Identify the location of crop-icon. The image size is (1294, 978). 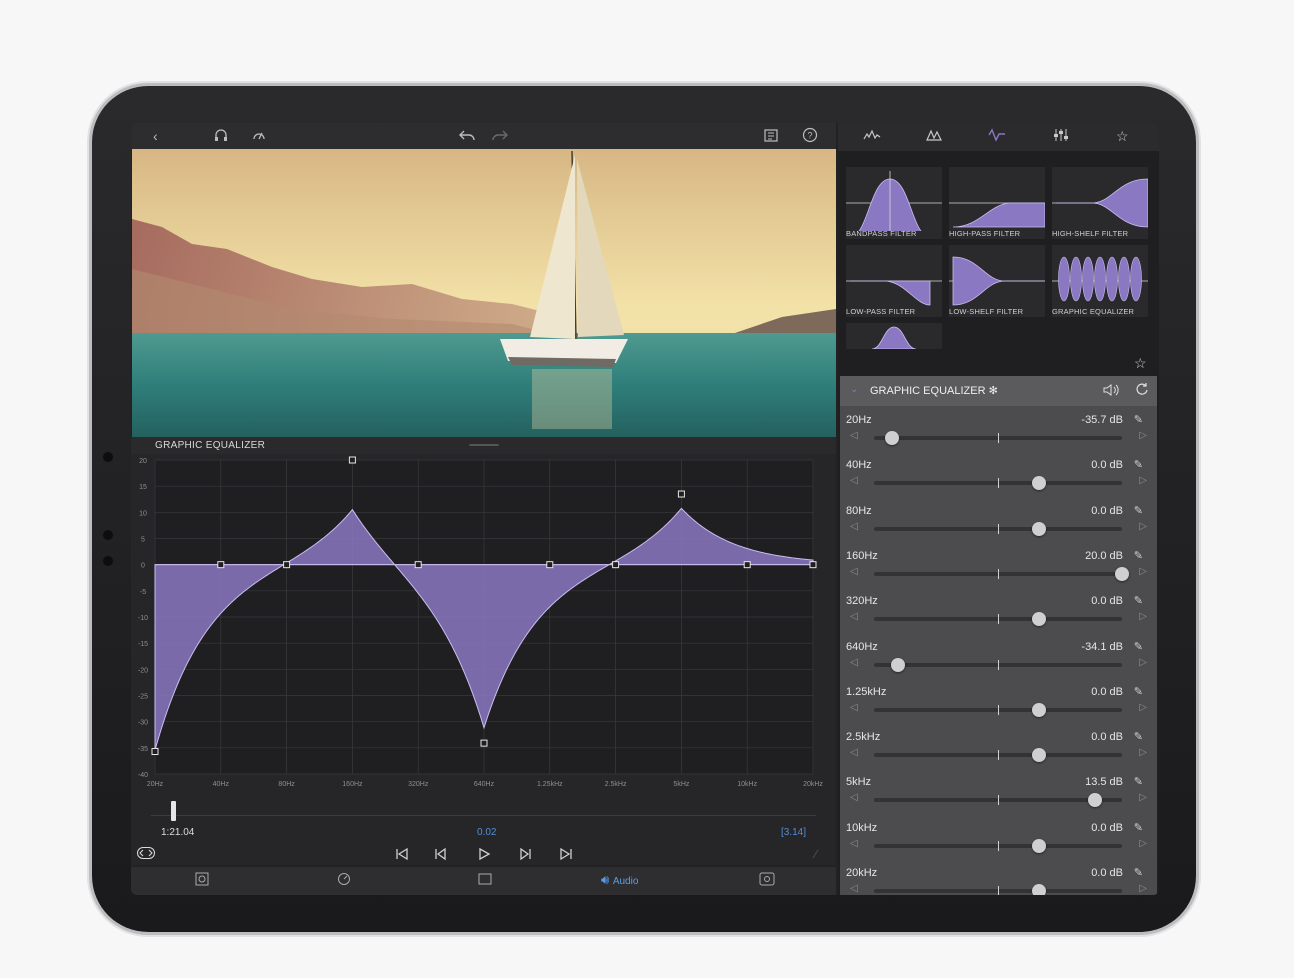
(485, 880).